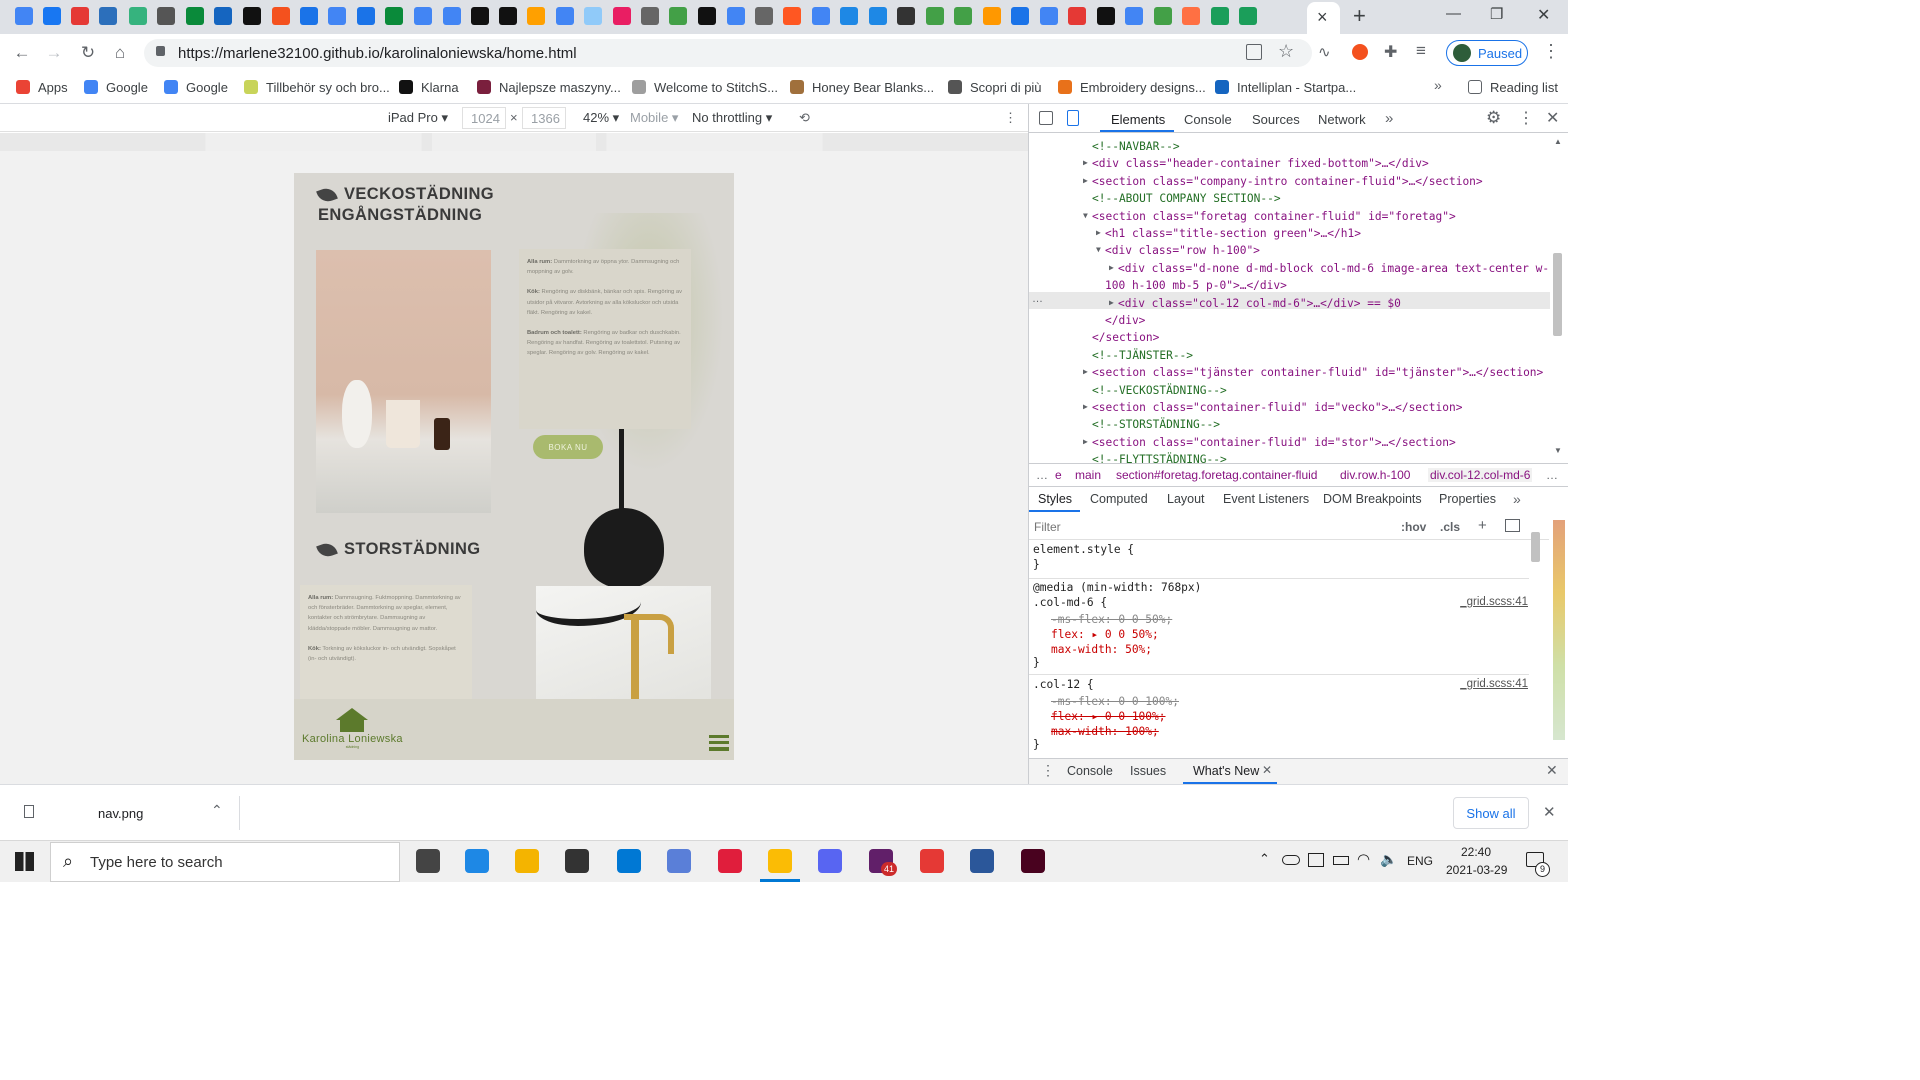  I want to click on bookmark-item: Scopri di più, so click(995, 87).